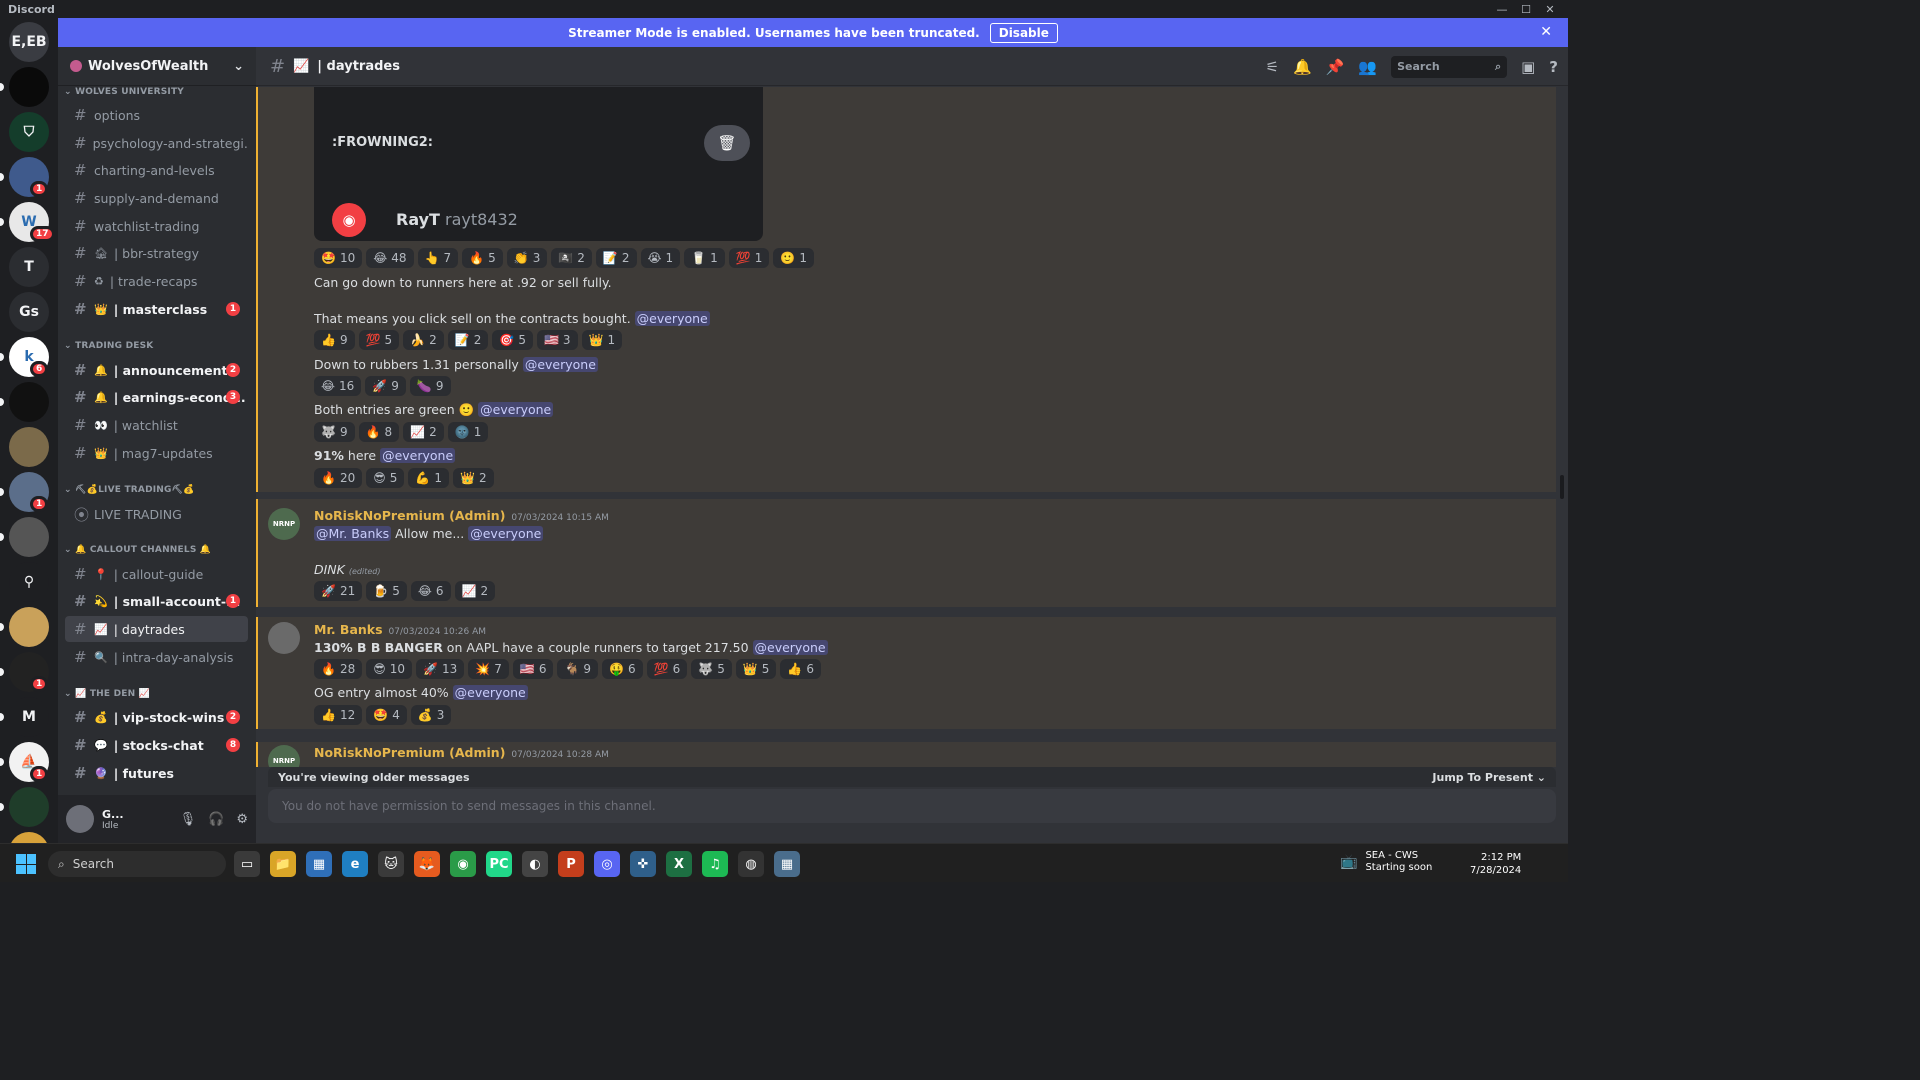  What do you see at coordinates (488, 669) in the screenshot?
I see `reaction-button: 💥 7` at bounding box center [488, 669].